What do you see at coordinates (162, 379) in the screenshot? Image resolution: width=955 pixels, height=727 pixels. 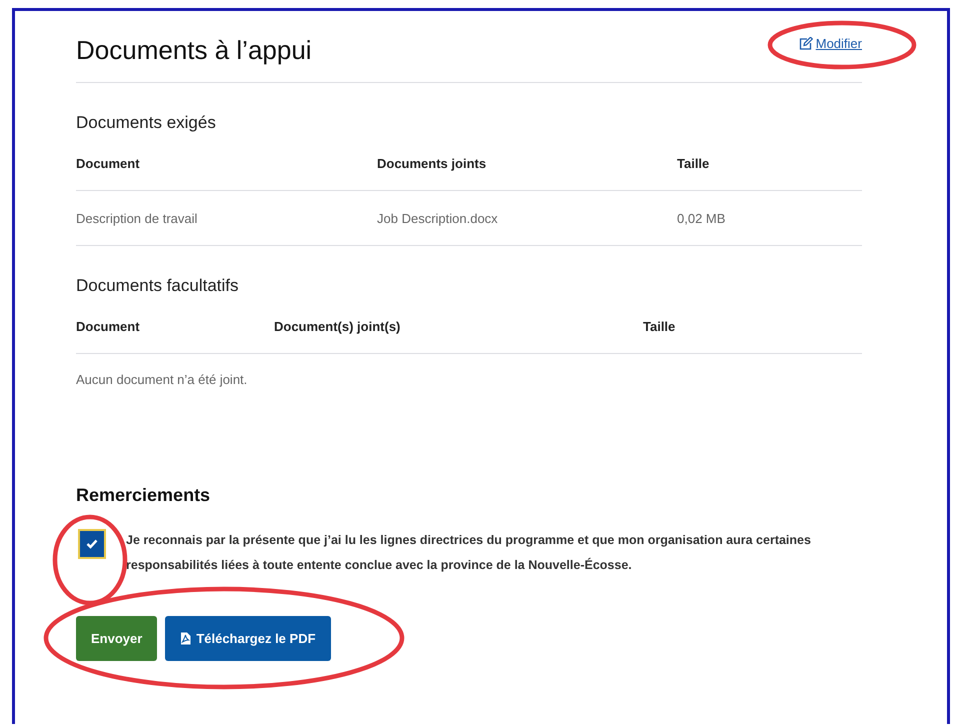 I see `empty-message: Aucun document n’a été joint.` at bounding box center [162, 379].